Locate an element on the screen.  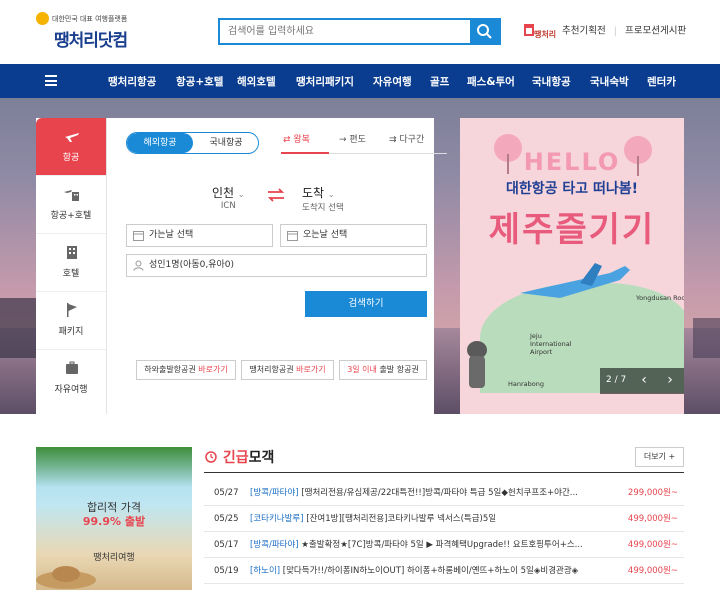
deal-tag: [방콕/파타야] is located at coordinates (274, 545).